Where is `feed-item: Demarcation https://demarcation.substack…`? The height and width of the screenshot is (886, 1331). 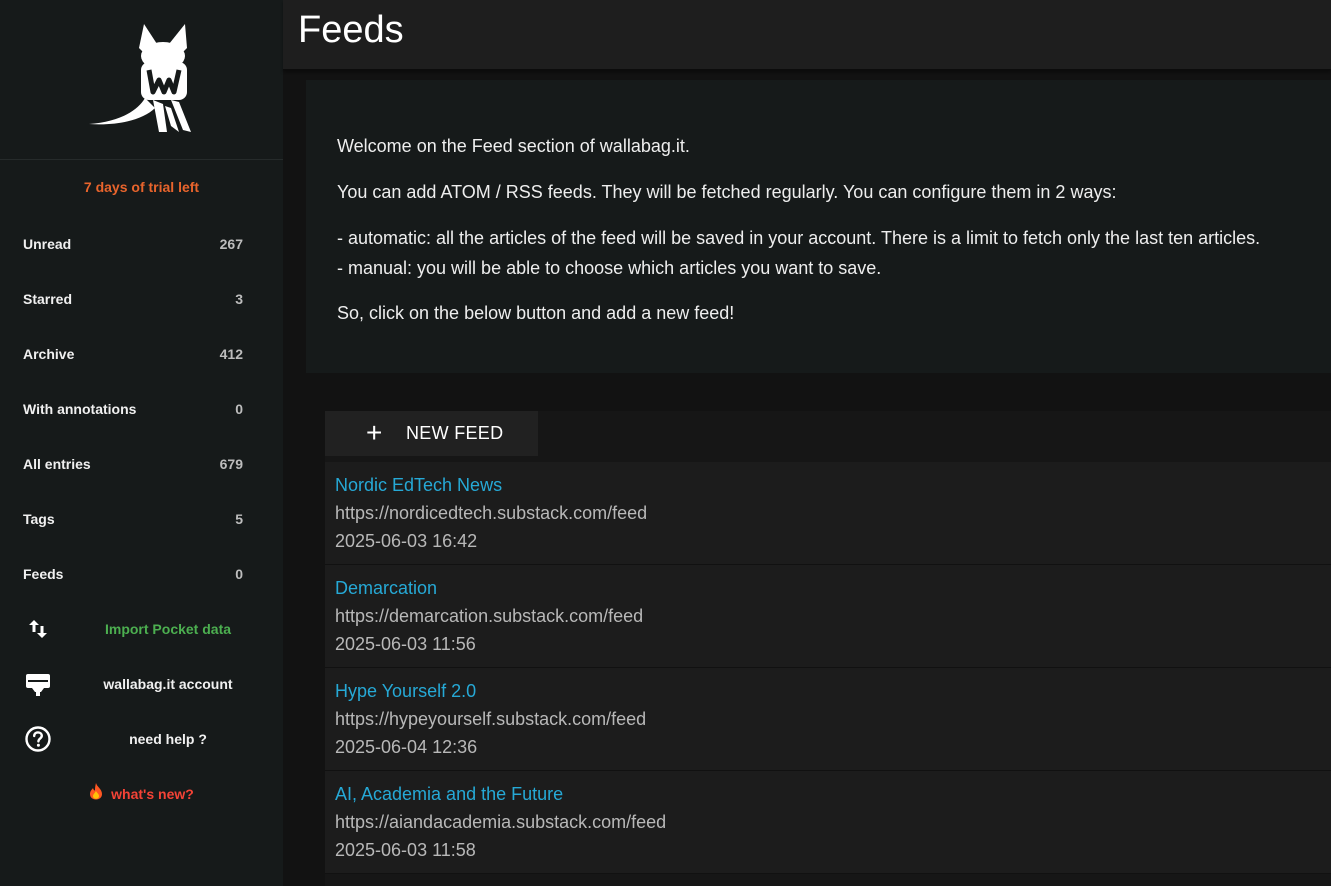
feed-item: Demarcation https://demarcation.substack… is located at coordinates (828, 616).